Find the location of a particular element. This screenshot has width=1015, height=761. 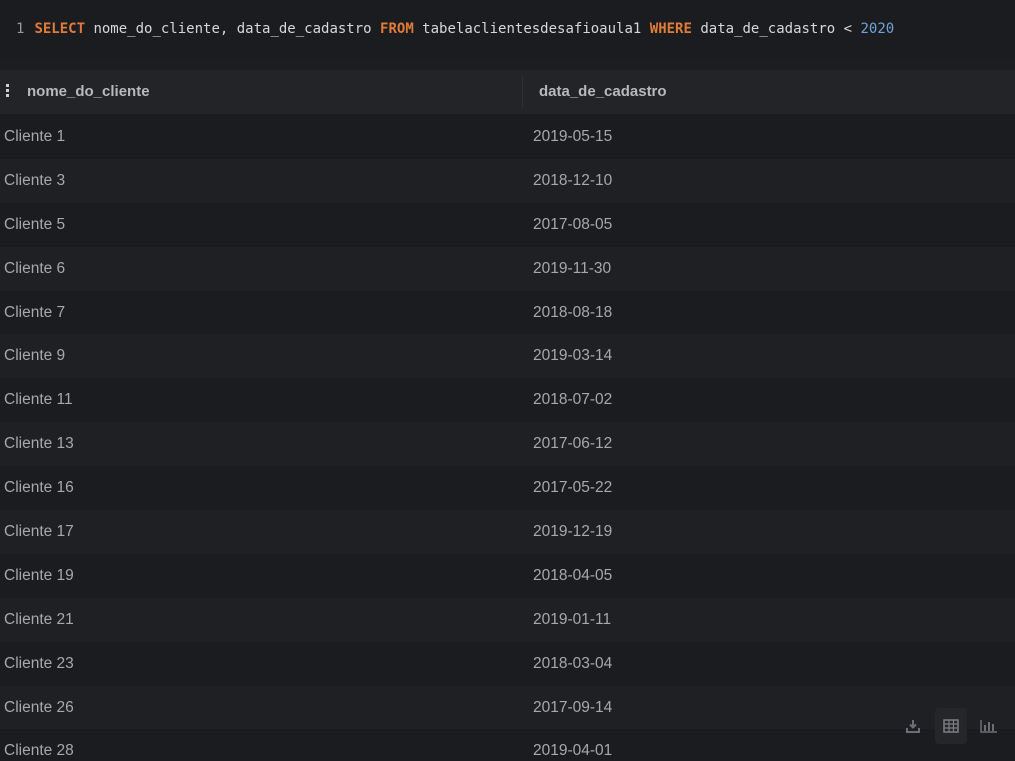

table-header: nome_do_cliente data_de_cadastro is located at coordinates (507, 92).